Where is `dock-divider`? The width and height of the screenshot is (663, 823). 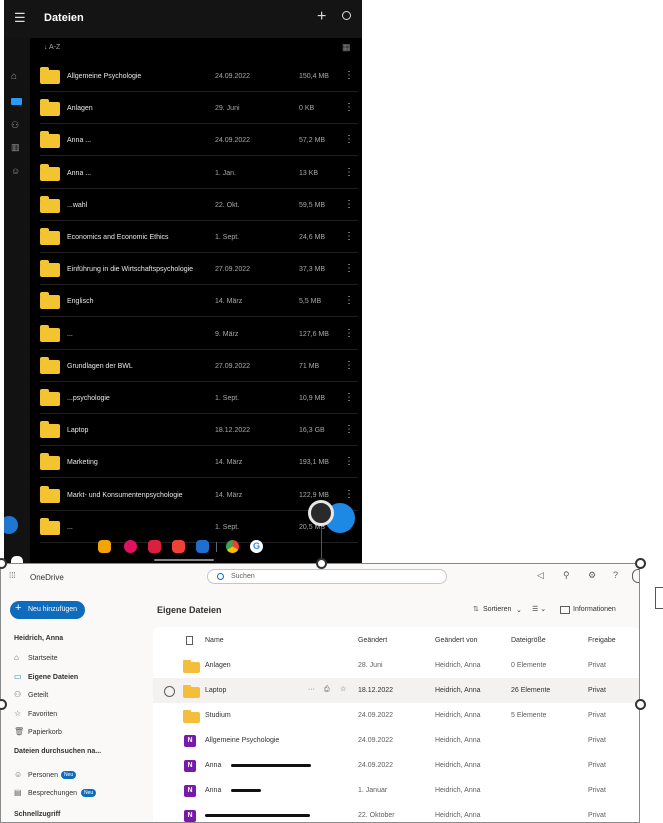
dock-divider is located at coordinates (216, 547).